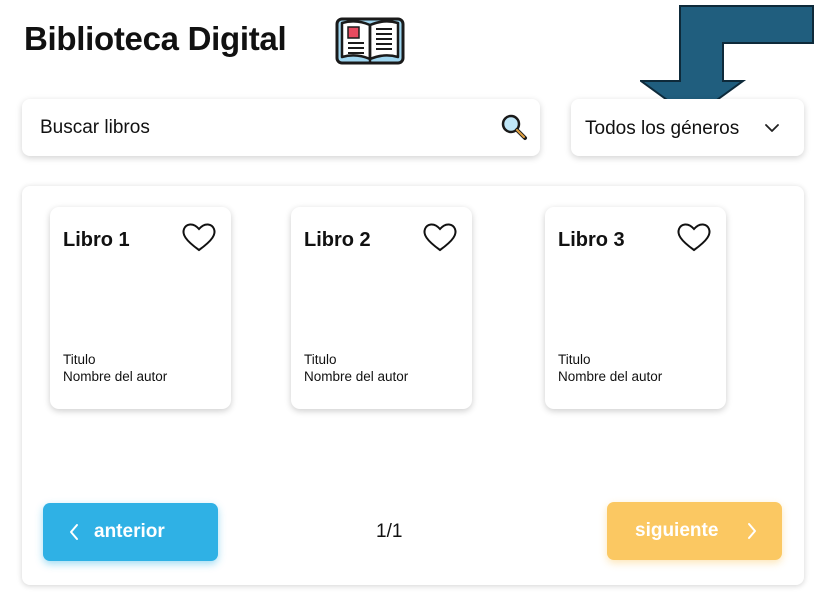 The image size is (826, 599). Describe the element at coordinates (96, 240) in the screenshot. I see `book-card-title: Libro 1` at that location.